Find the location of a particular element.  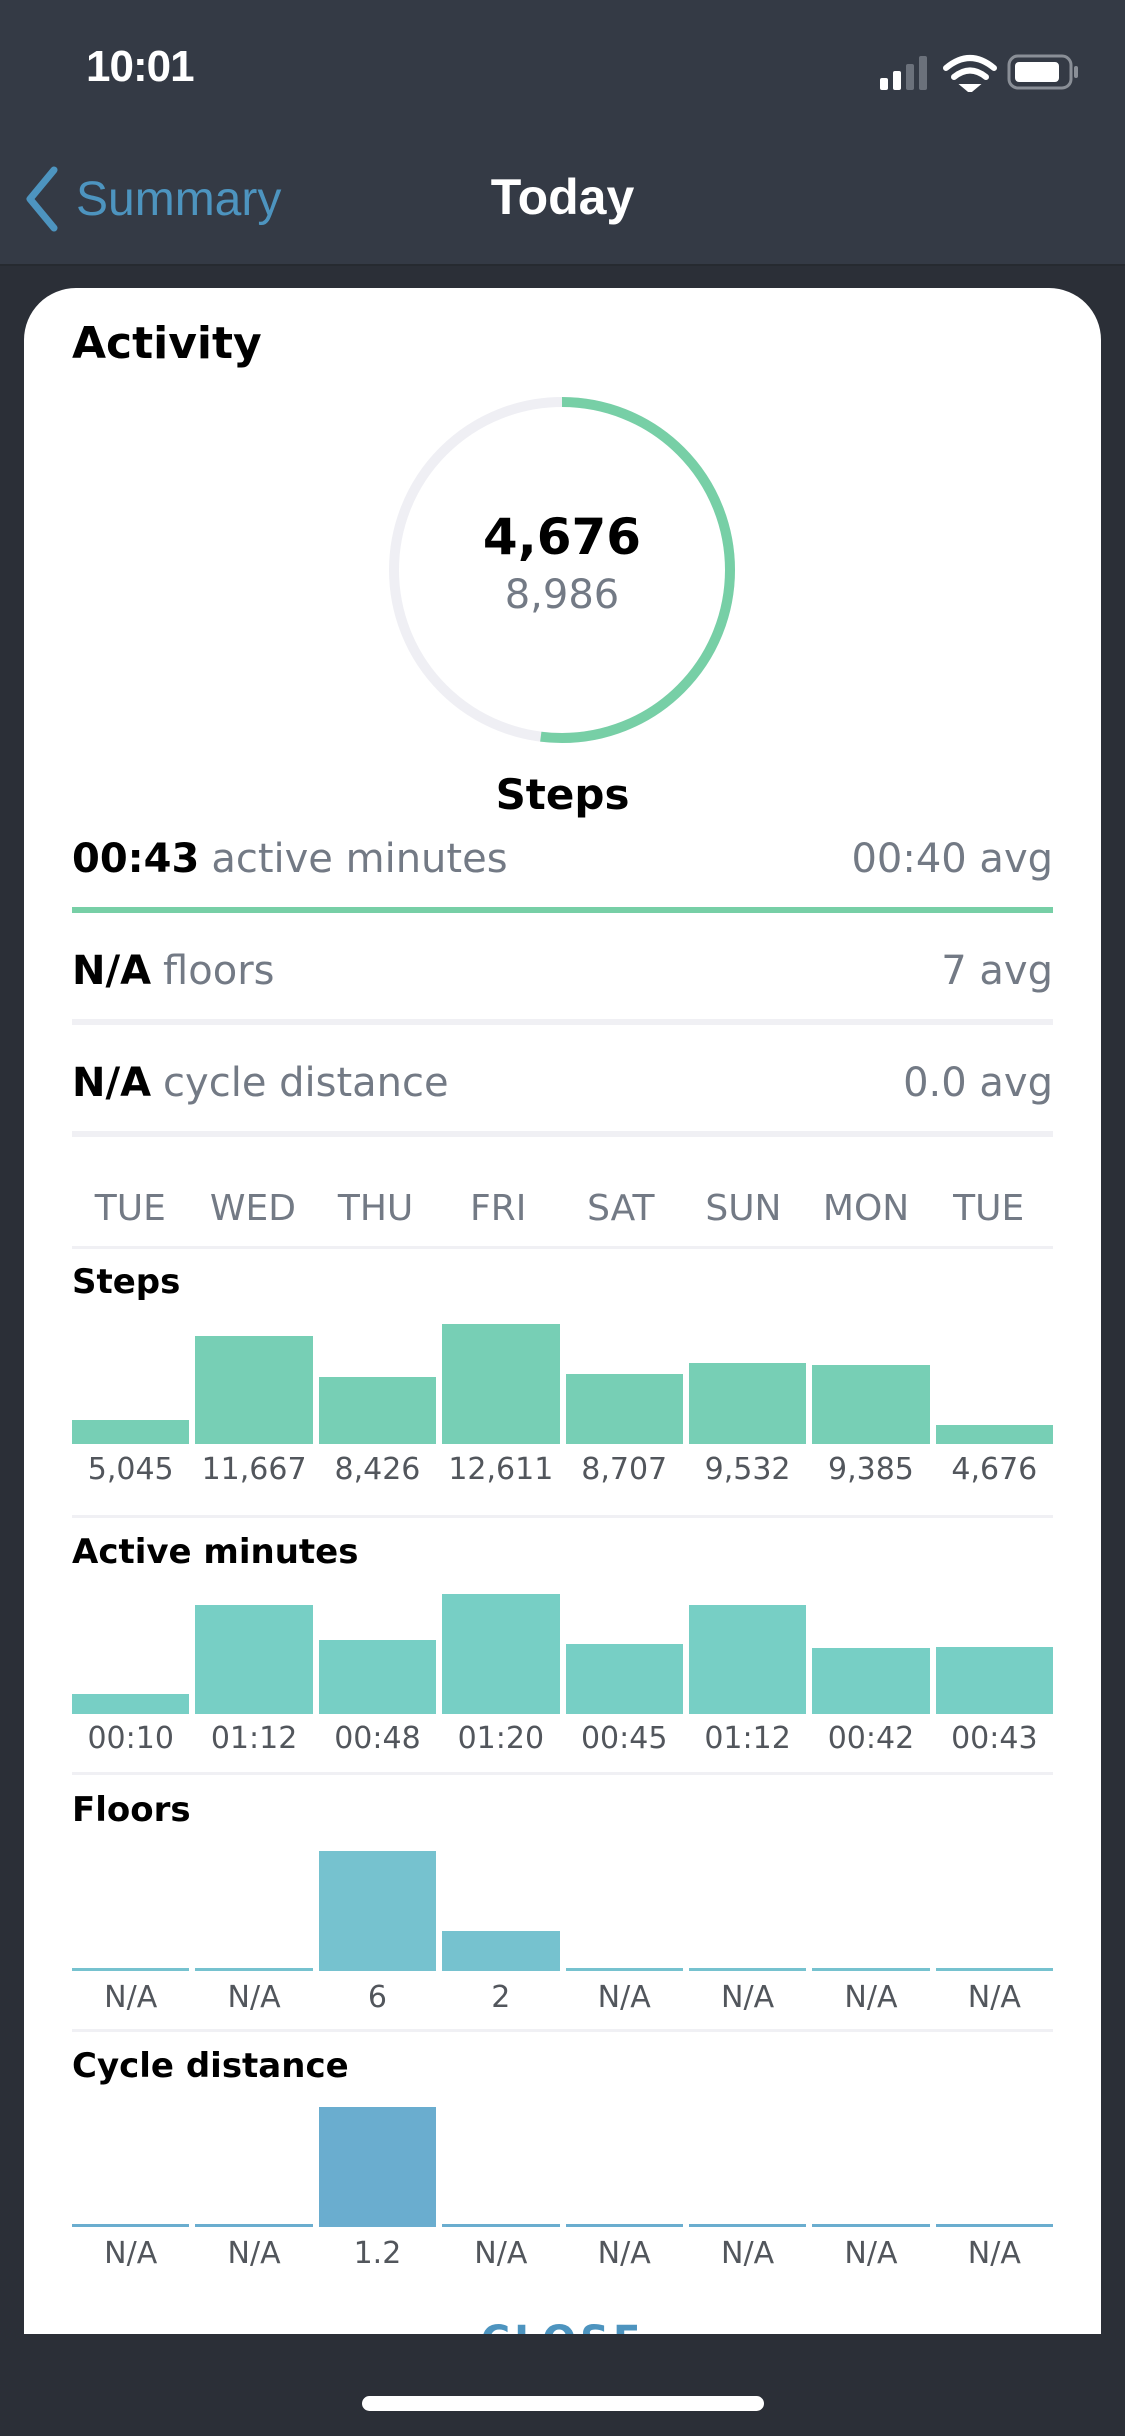

chart-value-label: 00:45 is located at coordinates (624, 1738).